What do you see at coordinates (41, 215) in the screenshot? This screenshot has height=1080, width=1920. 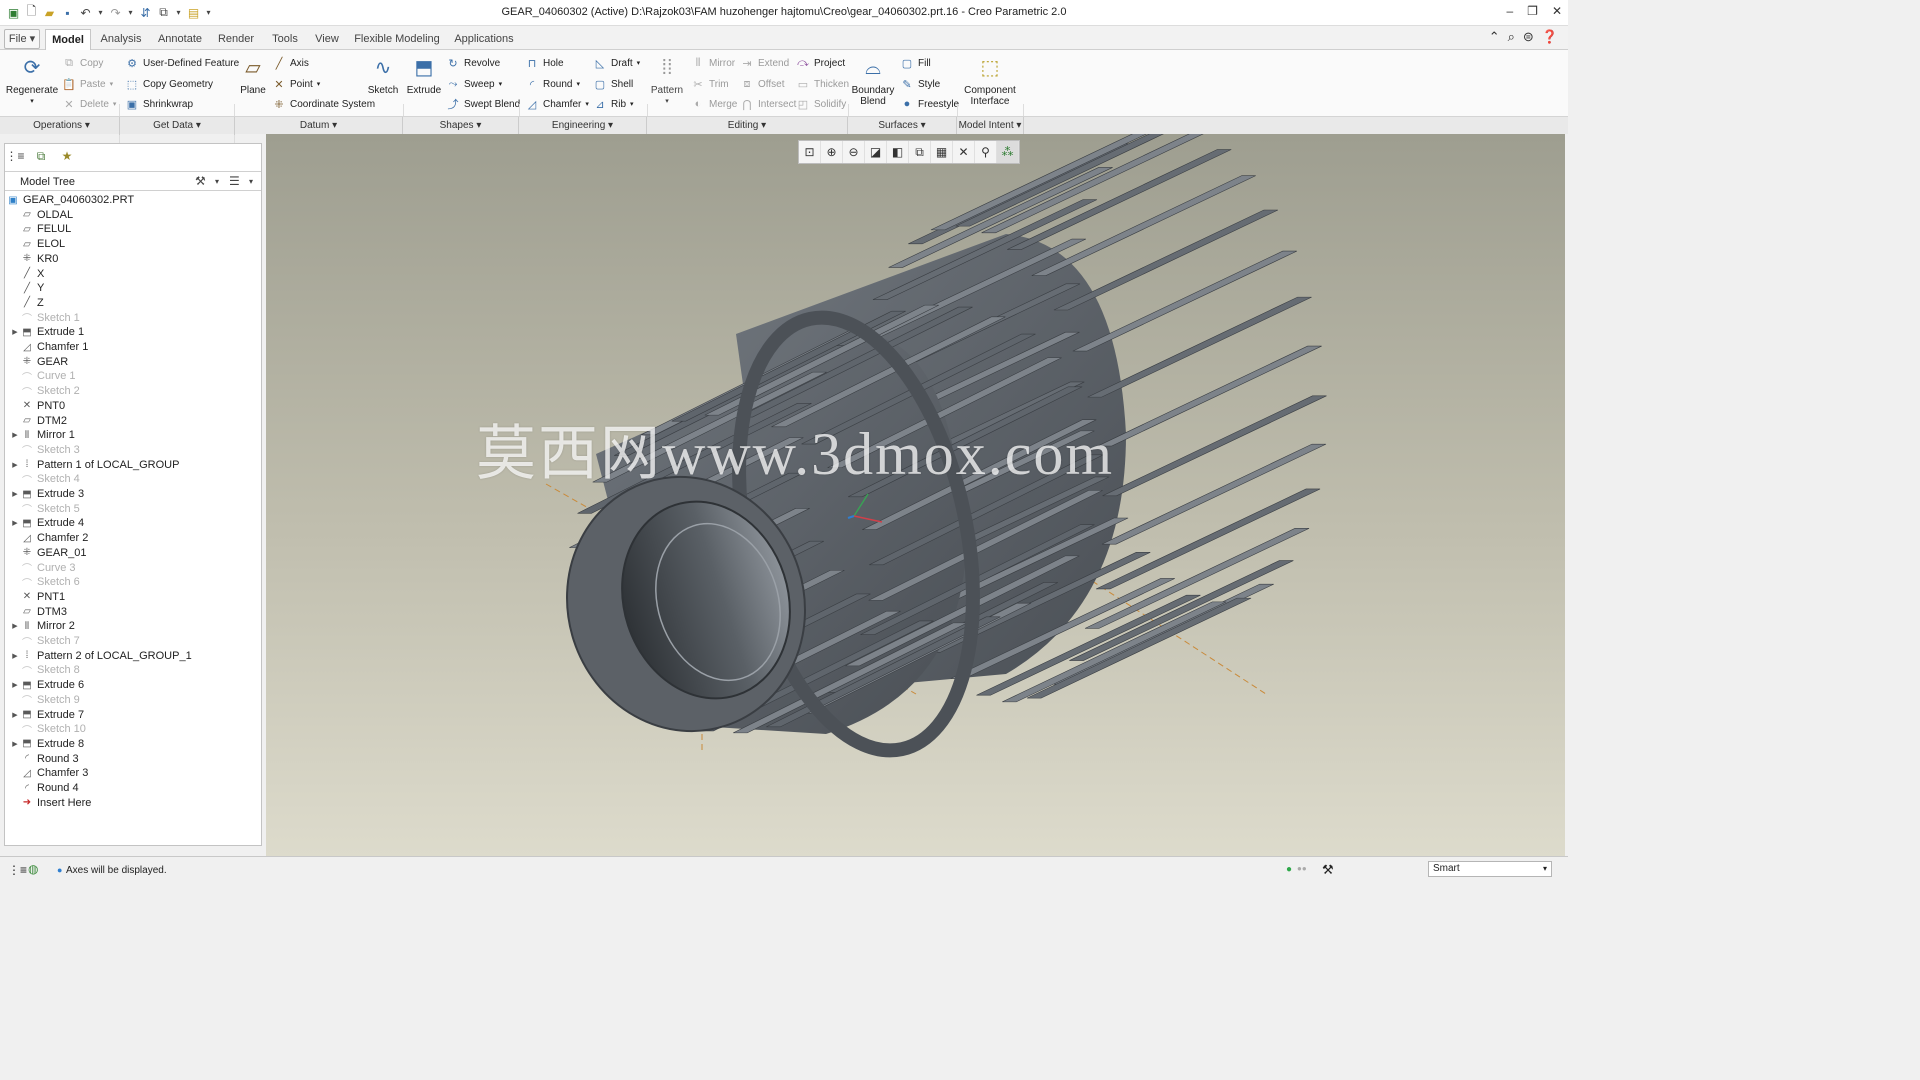 I see `tree-item: ▱ OLDAL` at bounding box center [41, 215].